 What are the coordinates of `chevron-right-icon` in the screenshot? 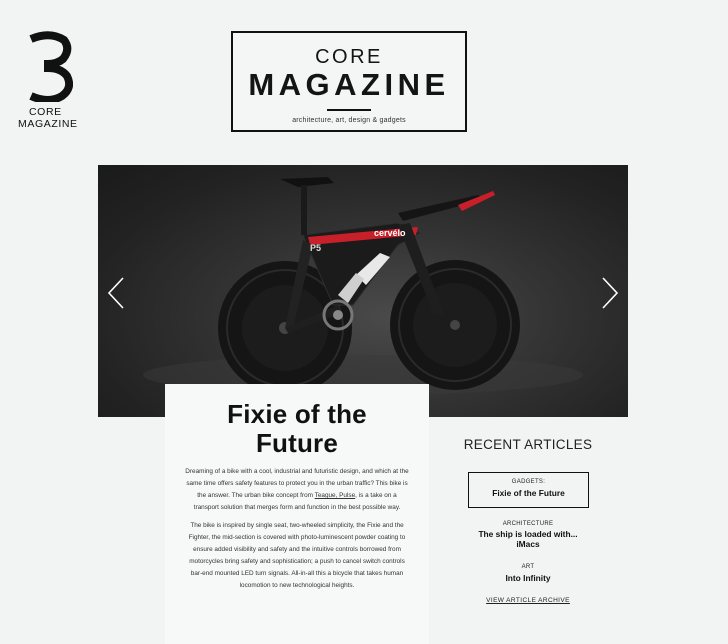 It's located at (610, 293).